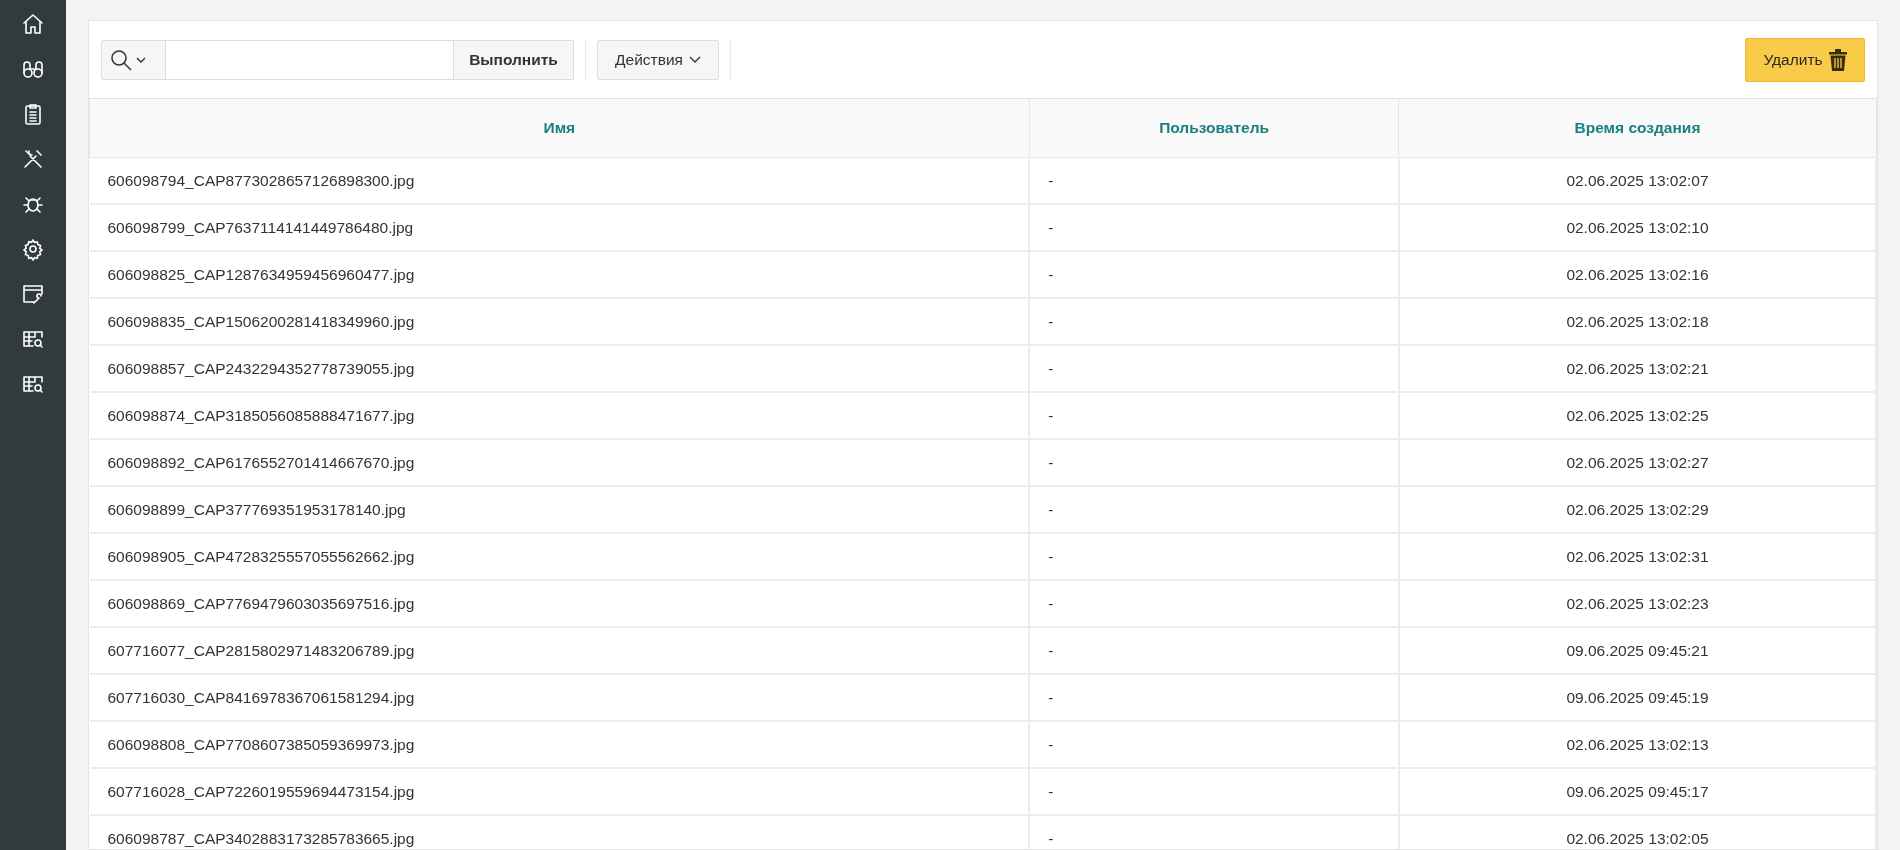  I want to click on table-cell: 606098874_CAP3185056085888471677.jpg, so click(559, 415).